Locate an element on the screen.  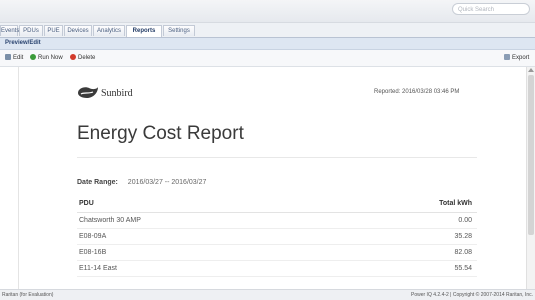
export-button: Export is located at coordinates (516, 58).